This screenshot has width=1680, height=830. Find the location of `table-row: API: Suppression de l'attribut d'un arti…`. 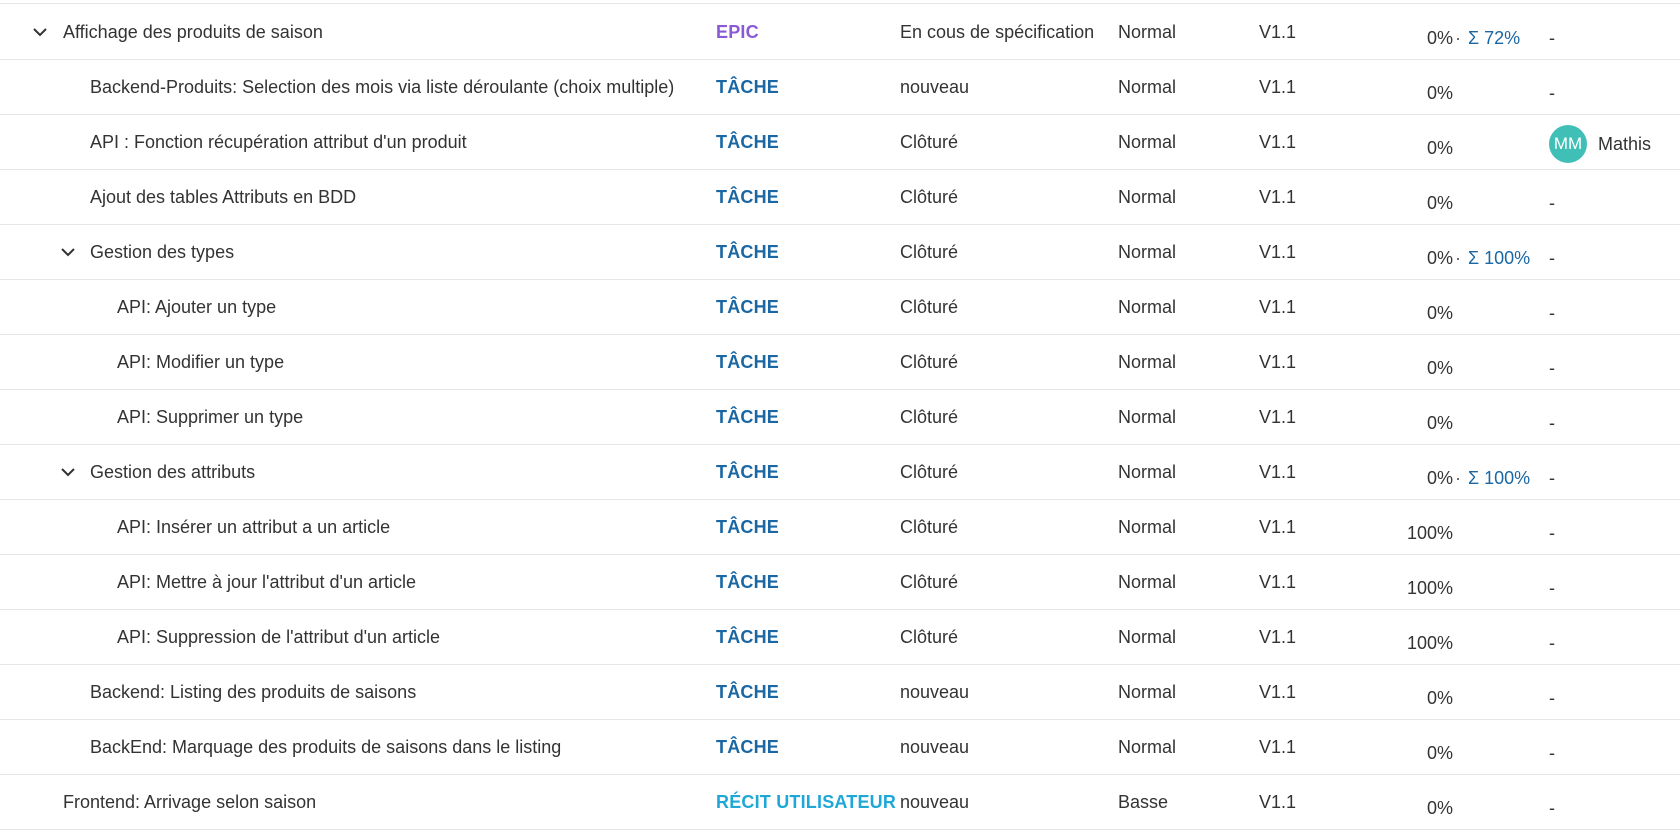

table-row: API: Suppression de l'attribut d'un arti… is located at coordinates (840, 637).